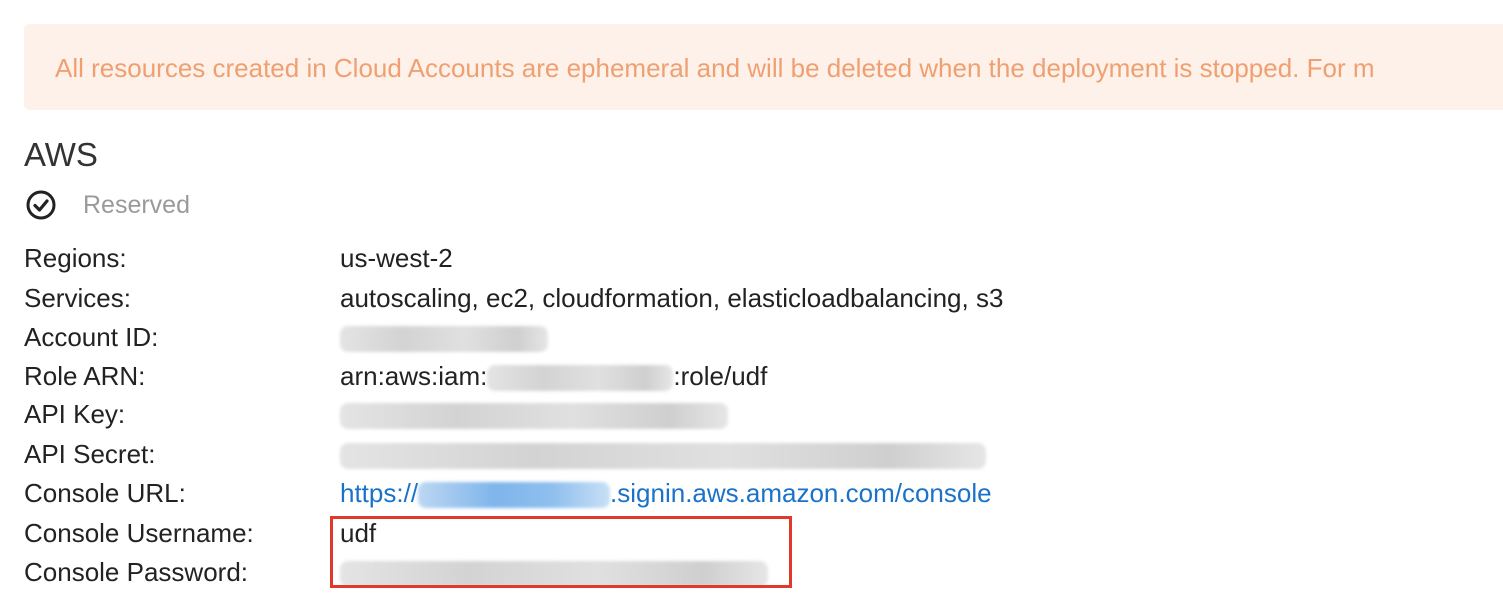  Describe the element at coordinates (379, 493) in the screenshot. I see `console-url-prefix: https://` at that location.